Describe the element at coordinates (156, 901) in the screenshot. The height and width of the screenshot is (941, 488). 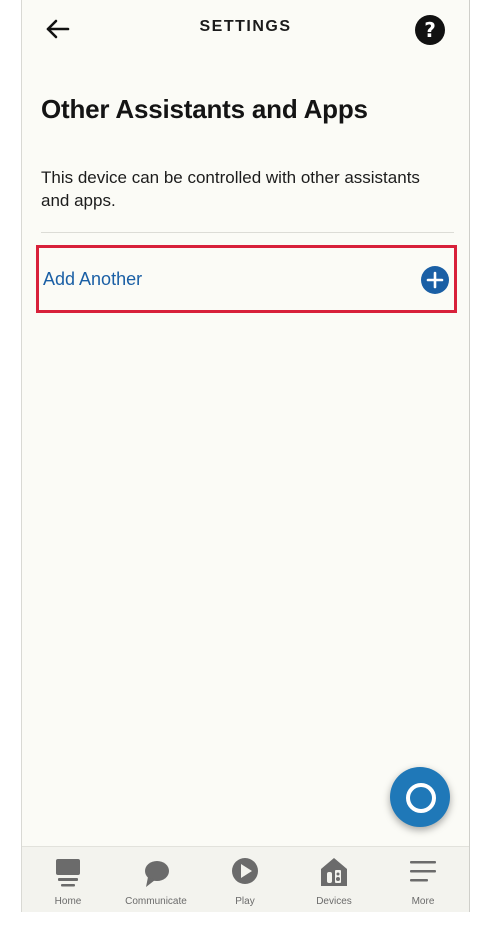
I see `nav-label-communicate: Communicate` at that location.